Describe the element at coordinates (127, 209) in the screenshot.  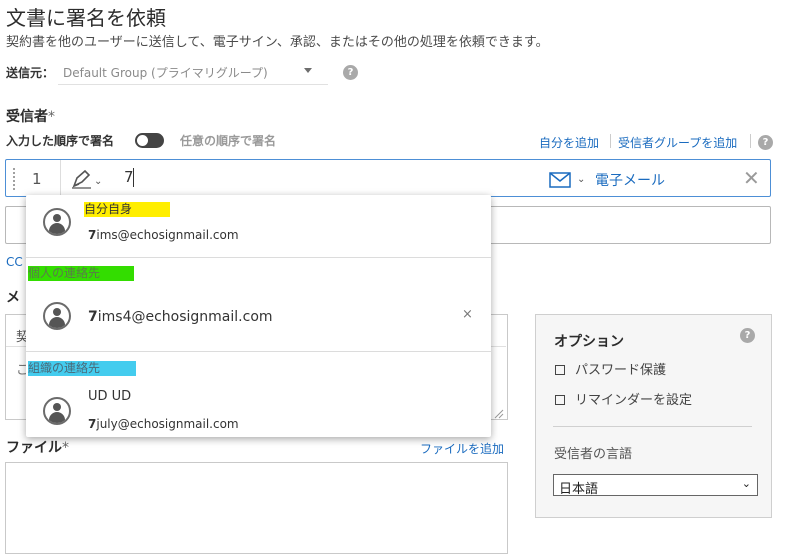
I see `dropdown-group-self: 自分自身` at that location.